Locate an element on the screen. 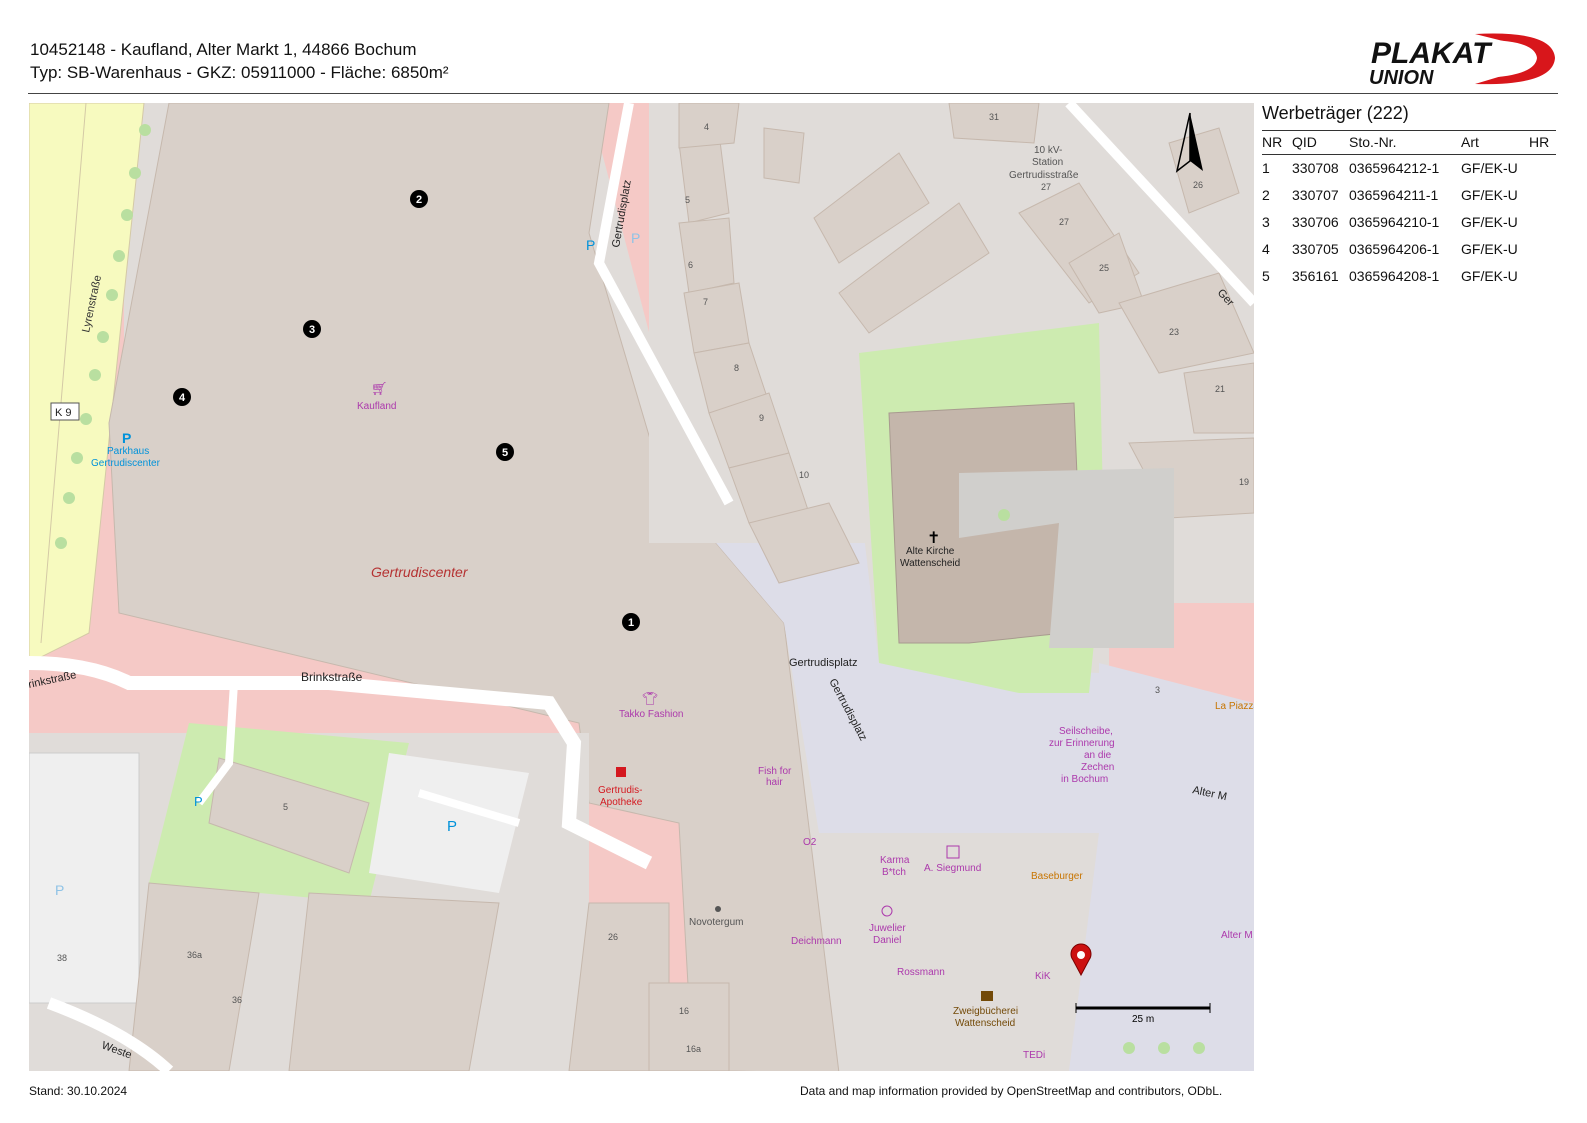 This screenshot has width=1587, height=1123. cell-qid: 330705 is located at coordinates (1315, 249).